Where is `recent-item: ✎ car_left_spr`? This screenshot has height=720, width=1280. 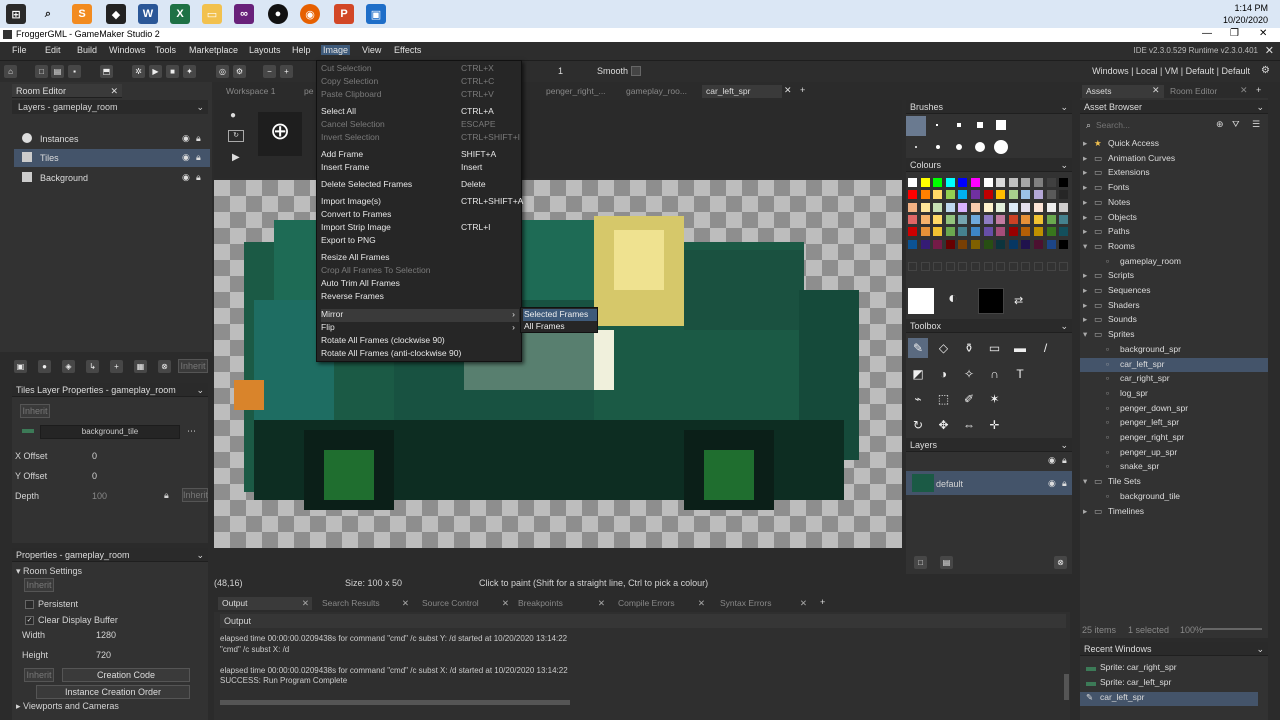
recent-item: ✎ car_left_spr is located at coordinates (1169, 699).